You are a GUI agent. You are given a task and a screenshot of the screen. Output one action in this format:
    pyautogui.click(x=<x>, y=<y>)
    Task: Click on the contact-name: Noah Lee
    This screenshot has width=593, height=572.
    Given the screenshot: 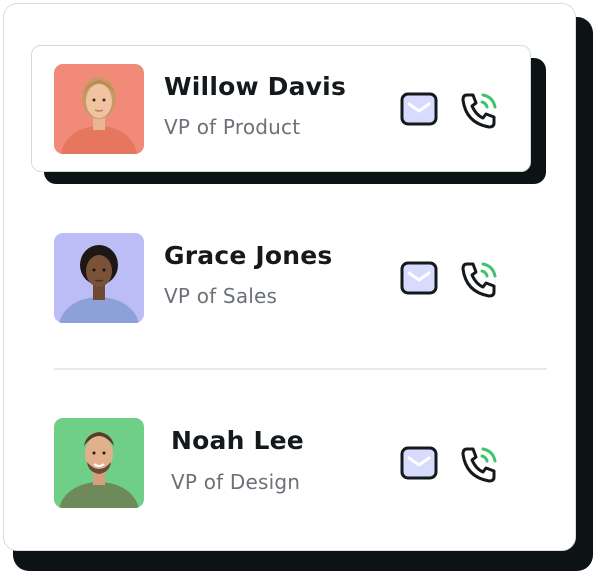 What is the action you would take?
    pyautogui.click(x=237, y=440)
    